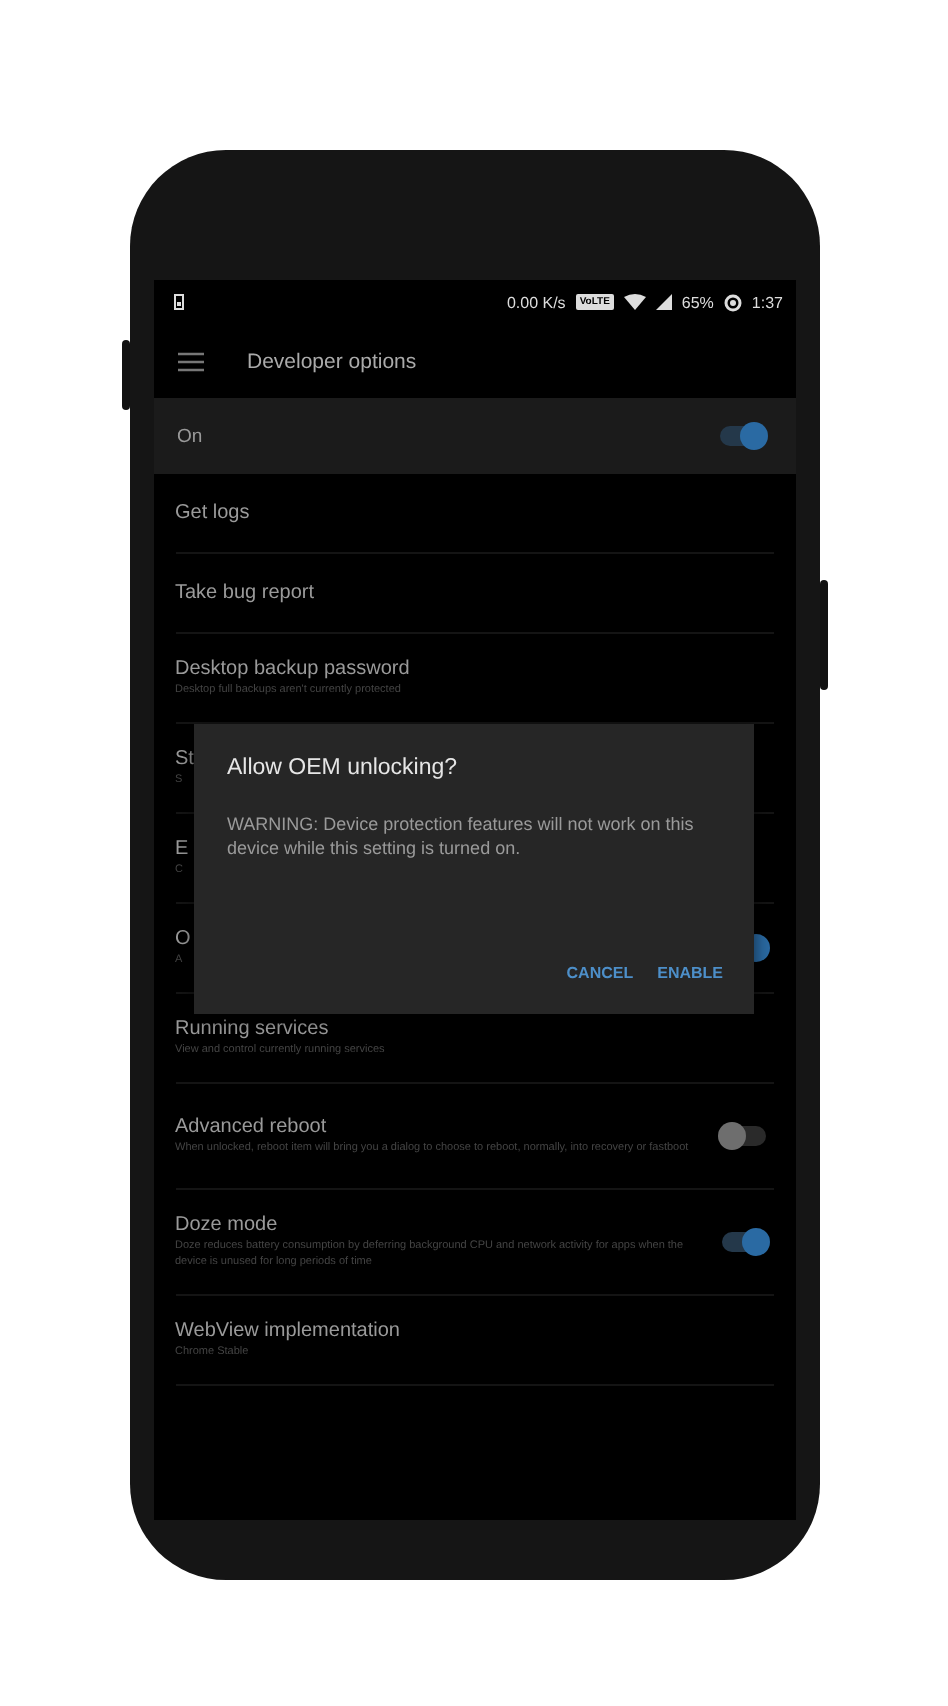 The image size is (948, 1706). I want to click on dialog-button: CANCEL, so click(600, 973).